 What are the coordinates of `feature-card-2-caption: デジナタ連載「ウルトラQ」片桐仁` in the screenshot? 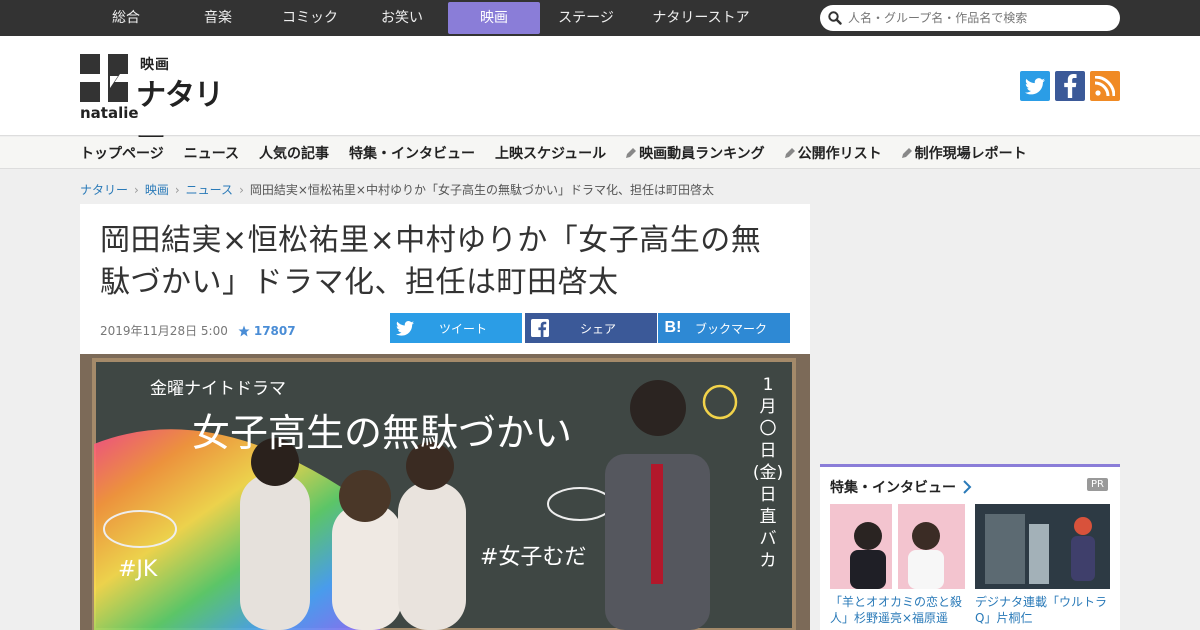 It's located at (1042, 610).